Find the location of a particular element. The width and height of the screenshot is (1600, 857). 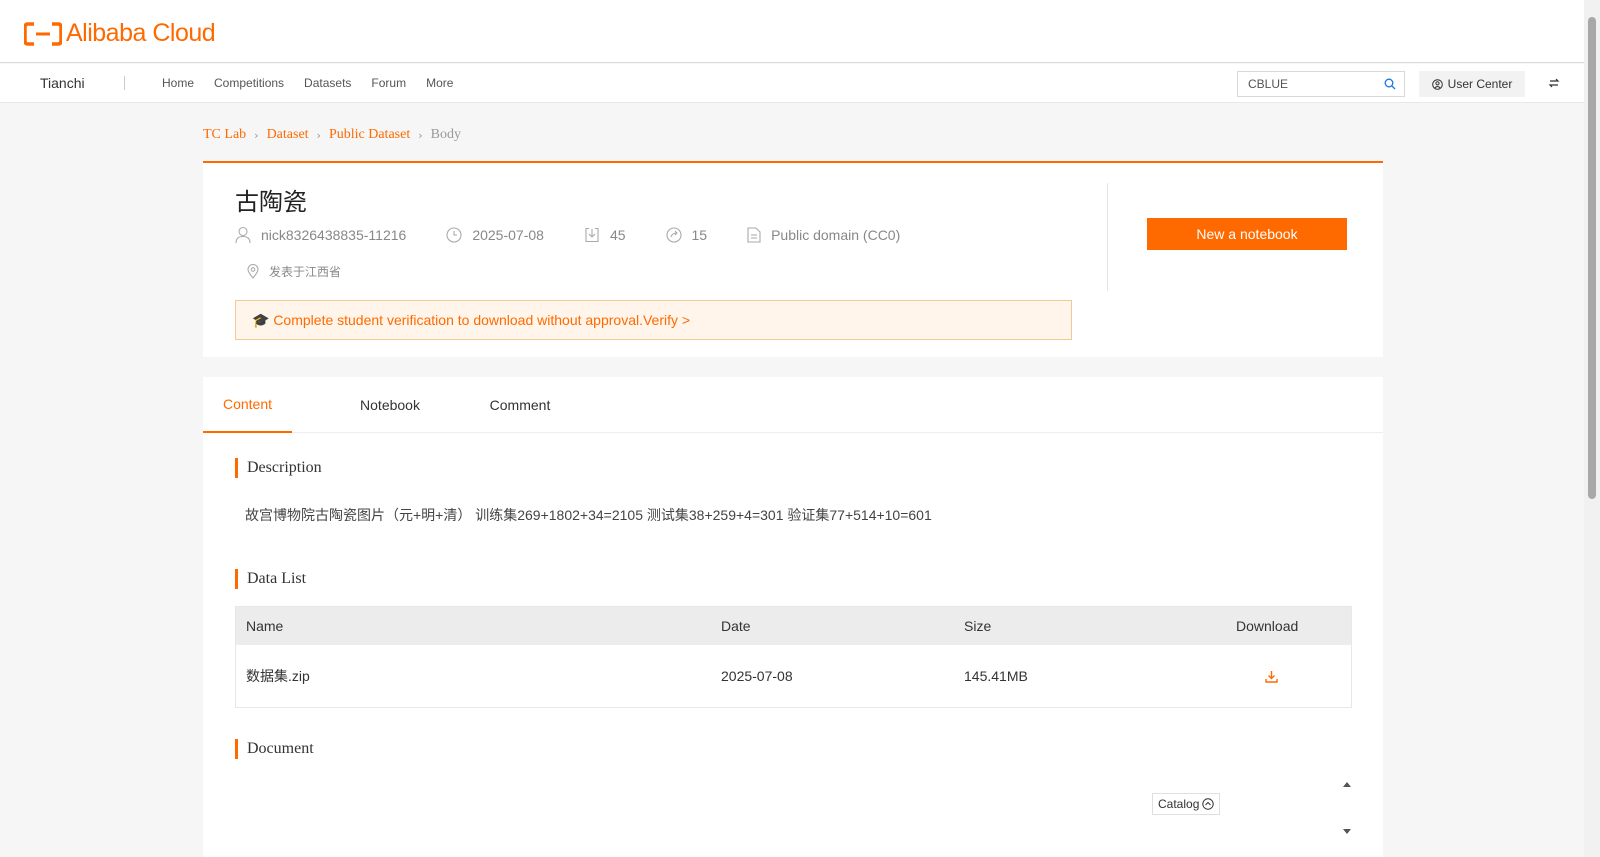

file-size: 145.41MB is located at coordinates (996, 676).